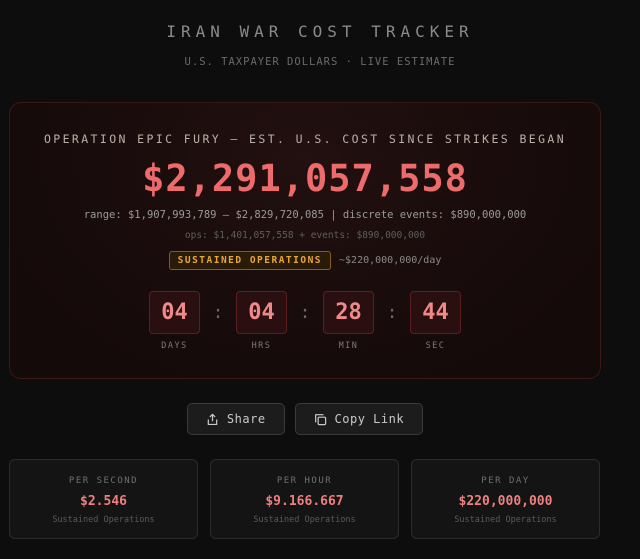 The image size is (640, 559). I want to click on cost-total: $2,291,057,558, so click(305, 178).